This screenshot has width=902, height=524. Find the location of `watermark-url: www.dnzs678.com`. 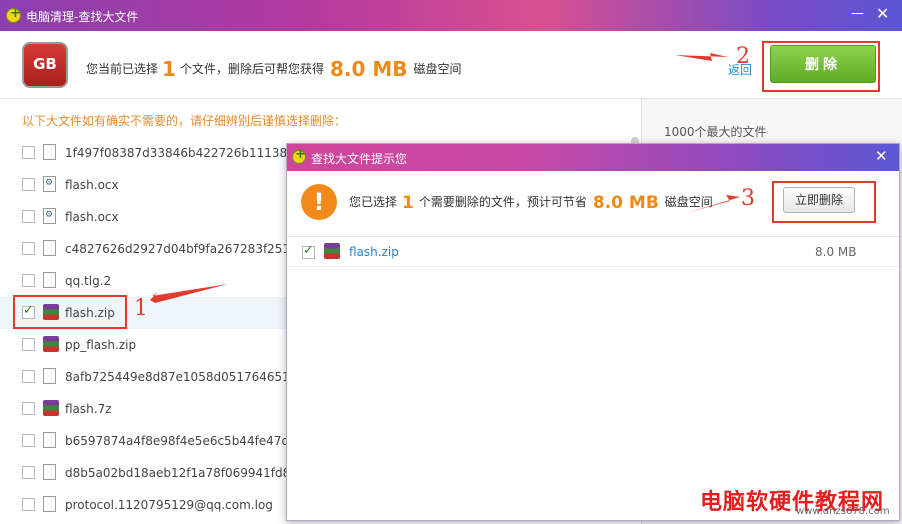

watermark-url: www.dnzs678.com is located at coordinates (843, 511).